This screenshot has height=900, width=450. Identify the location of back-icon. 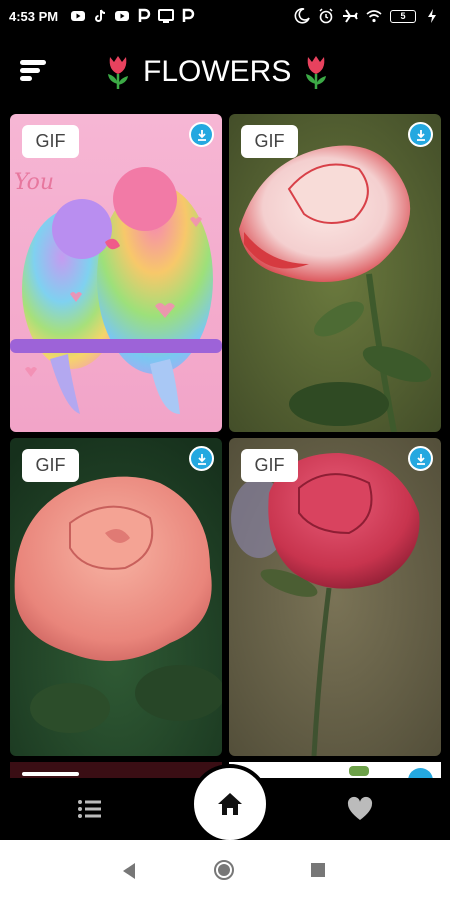
(129, 871).